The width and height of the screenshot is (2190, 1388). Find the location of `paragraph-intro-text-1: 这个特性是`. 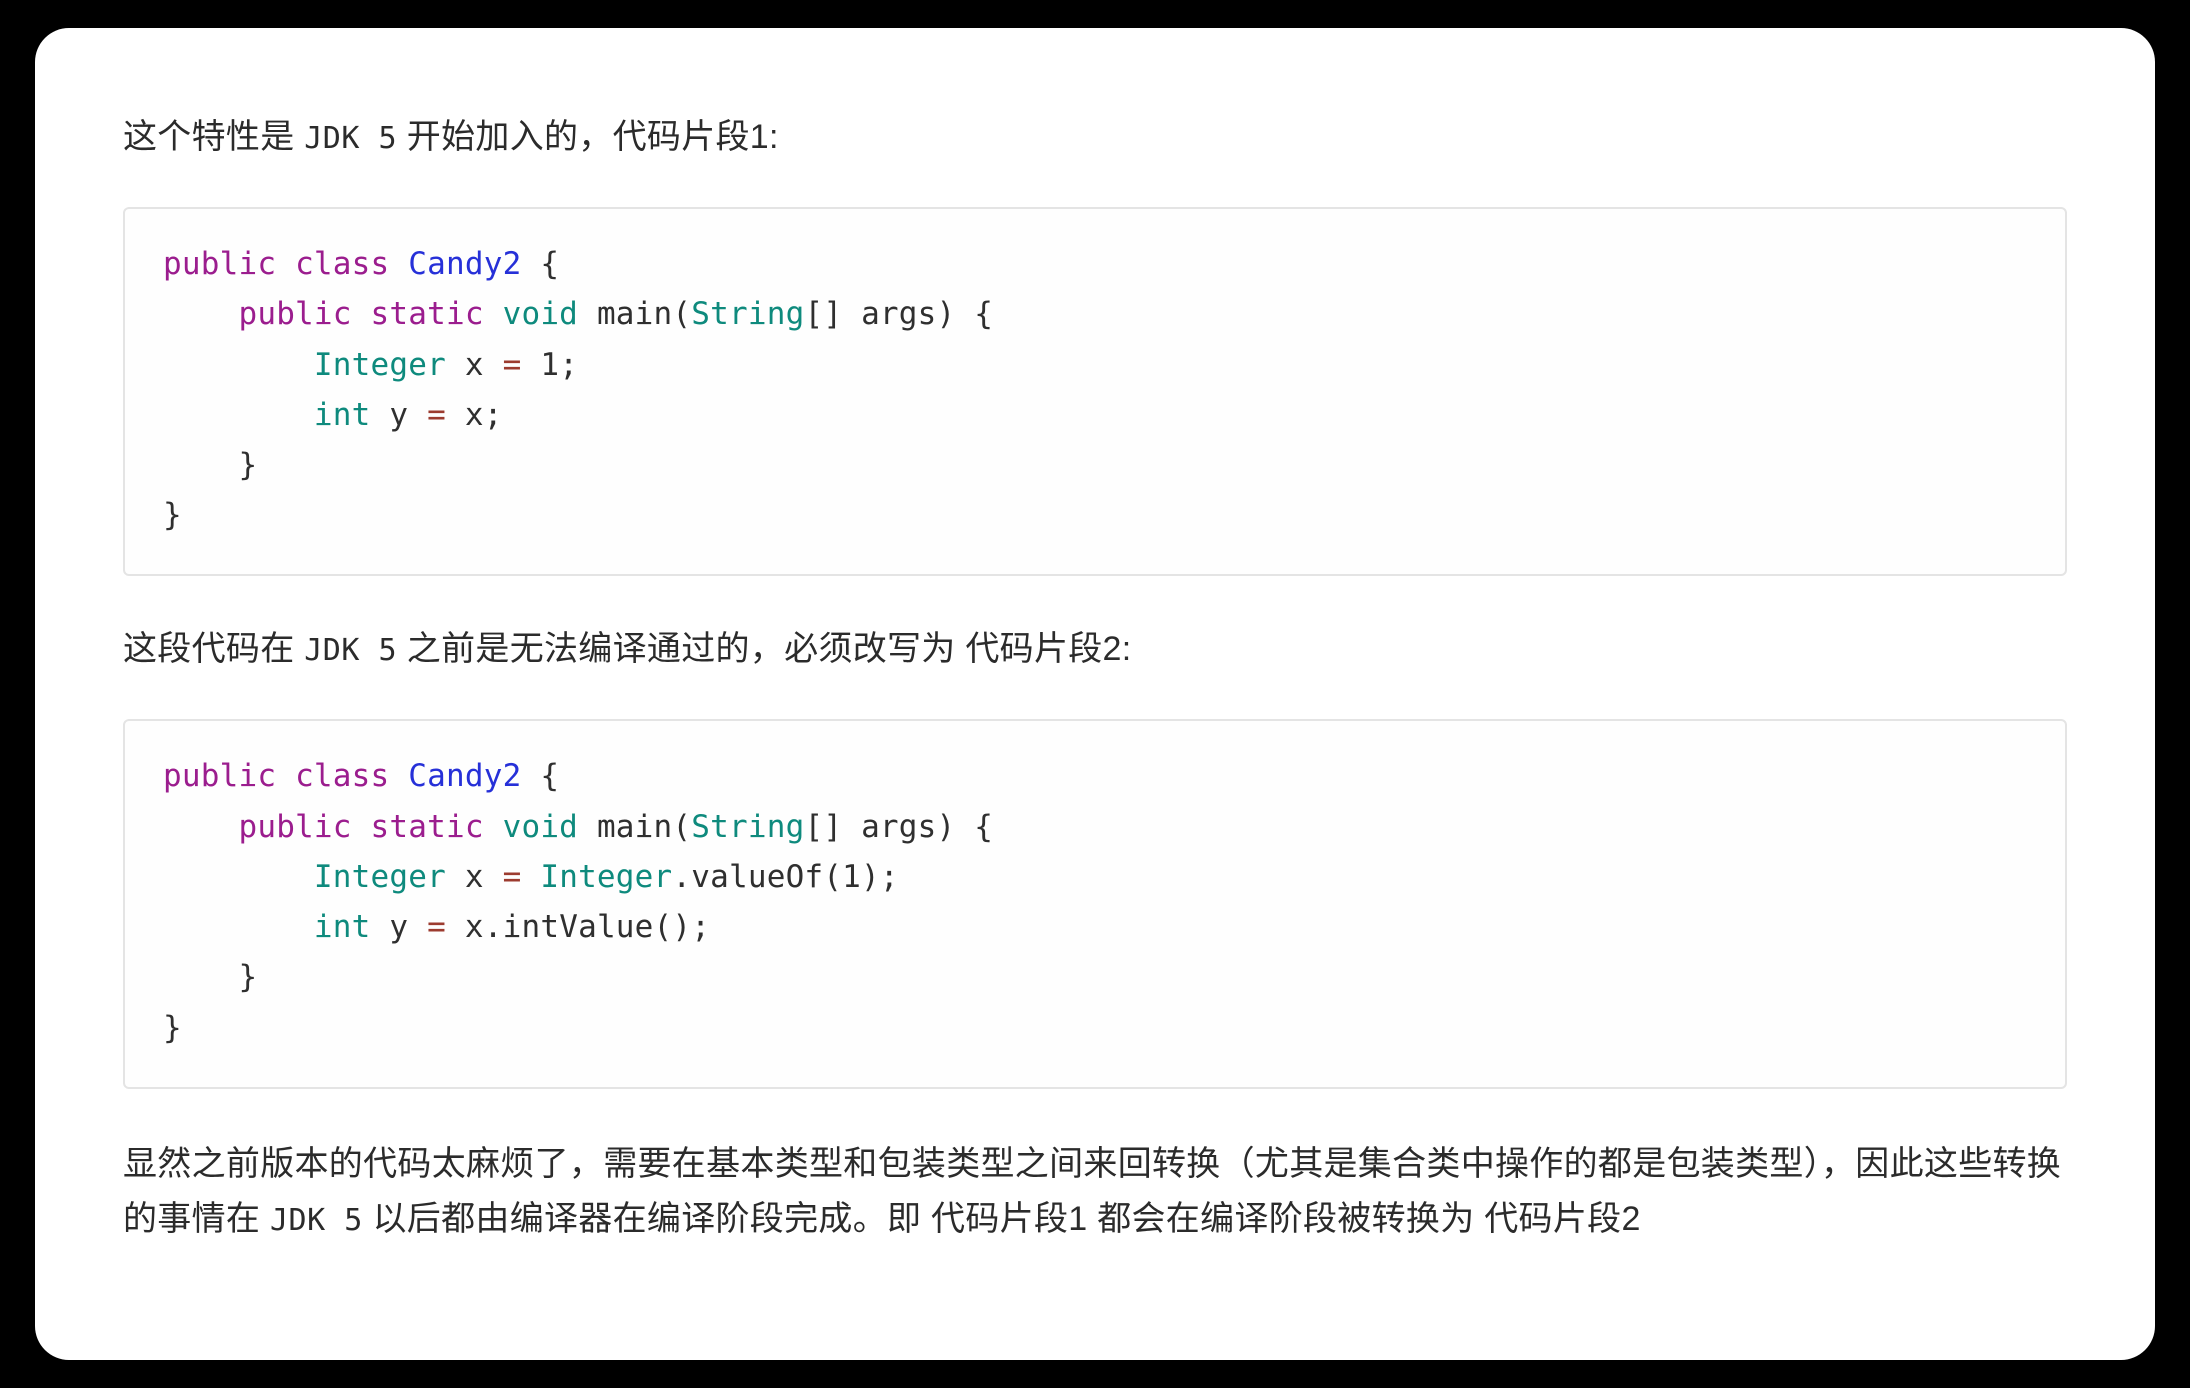

paragraph-intro-text-1: 这个特性是 is located at coordinates (214, 137).